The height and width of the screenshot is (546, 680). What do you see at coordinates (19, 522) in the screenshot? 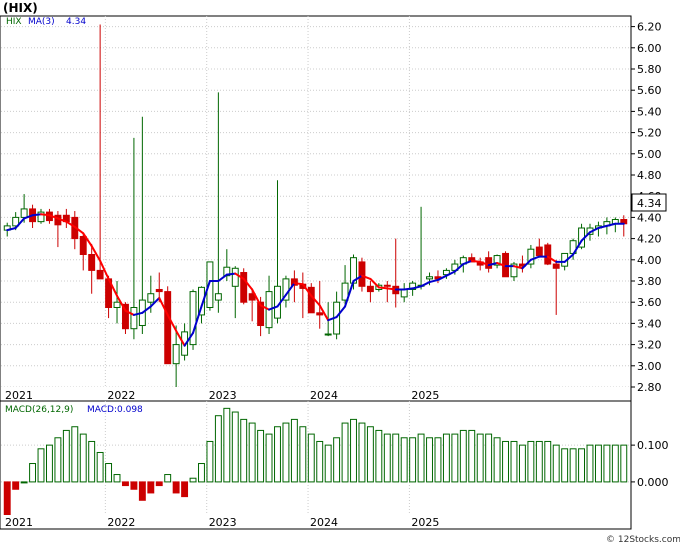
I see `macd-x-tick-label: 2021` at bounding box center [19, 522].